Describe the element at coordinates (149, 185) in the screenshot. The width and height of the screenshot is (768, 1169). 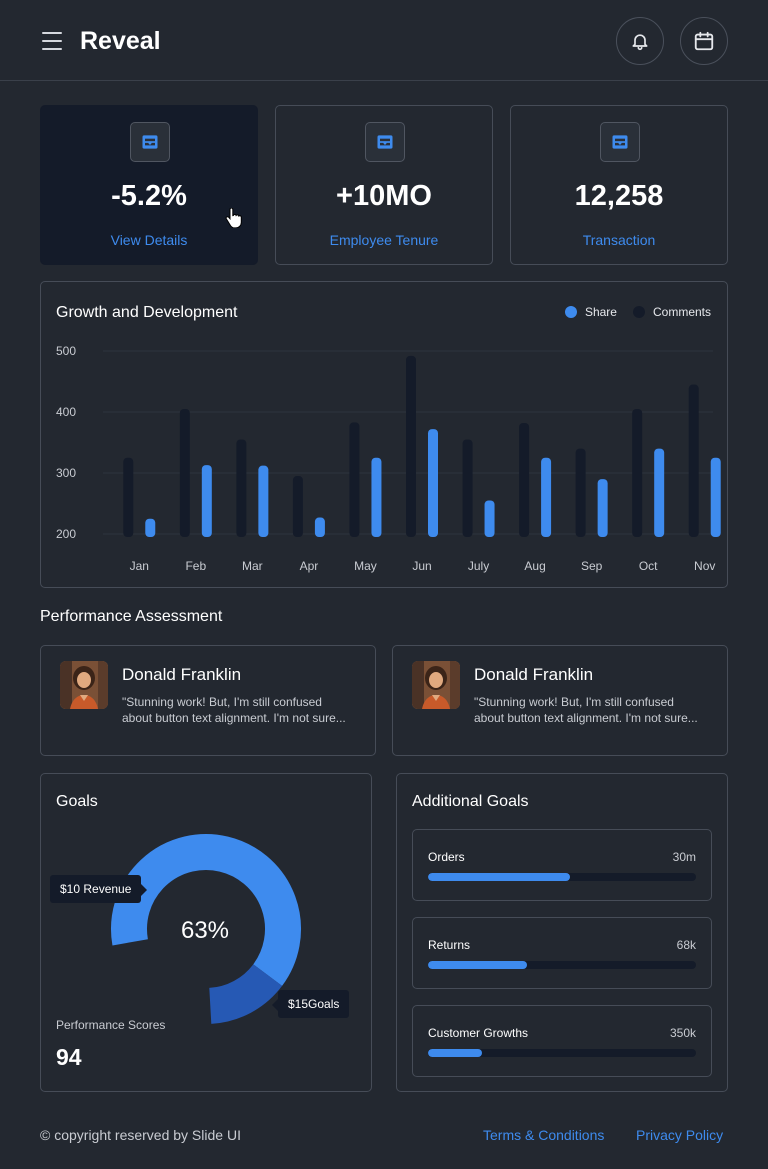
I see `stat-card-change: -5.2% View Details` at that location.